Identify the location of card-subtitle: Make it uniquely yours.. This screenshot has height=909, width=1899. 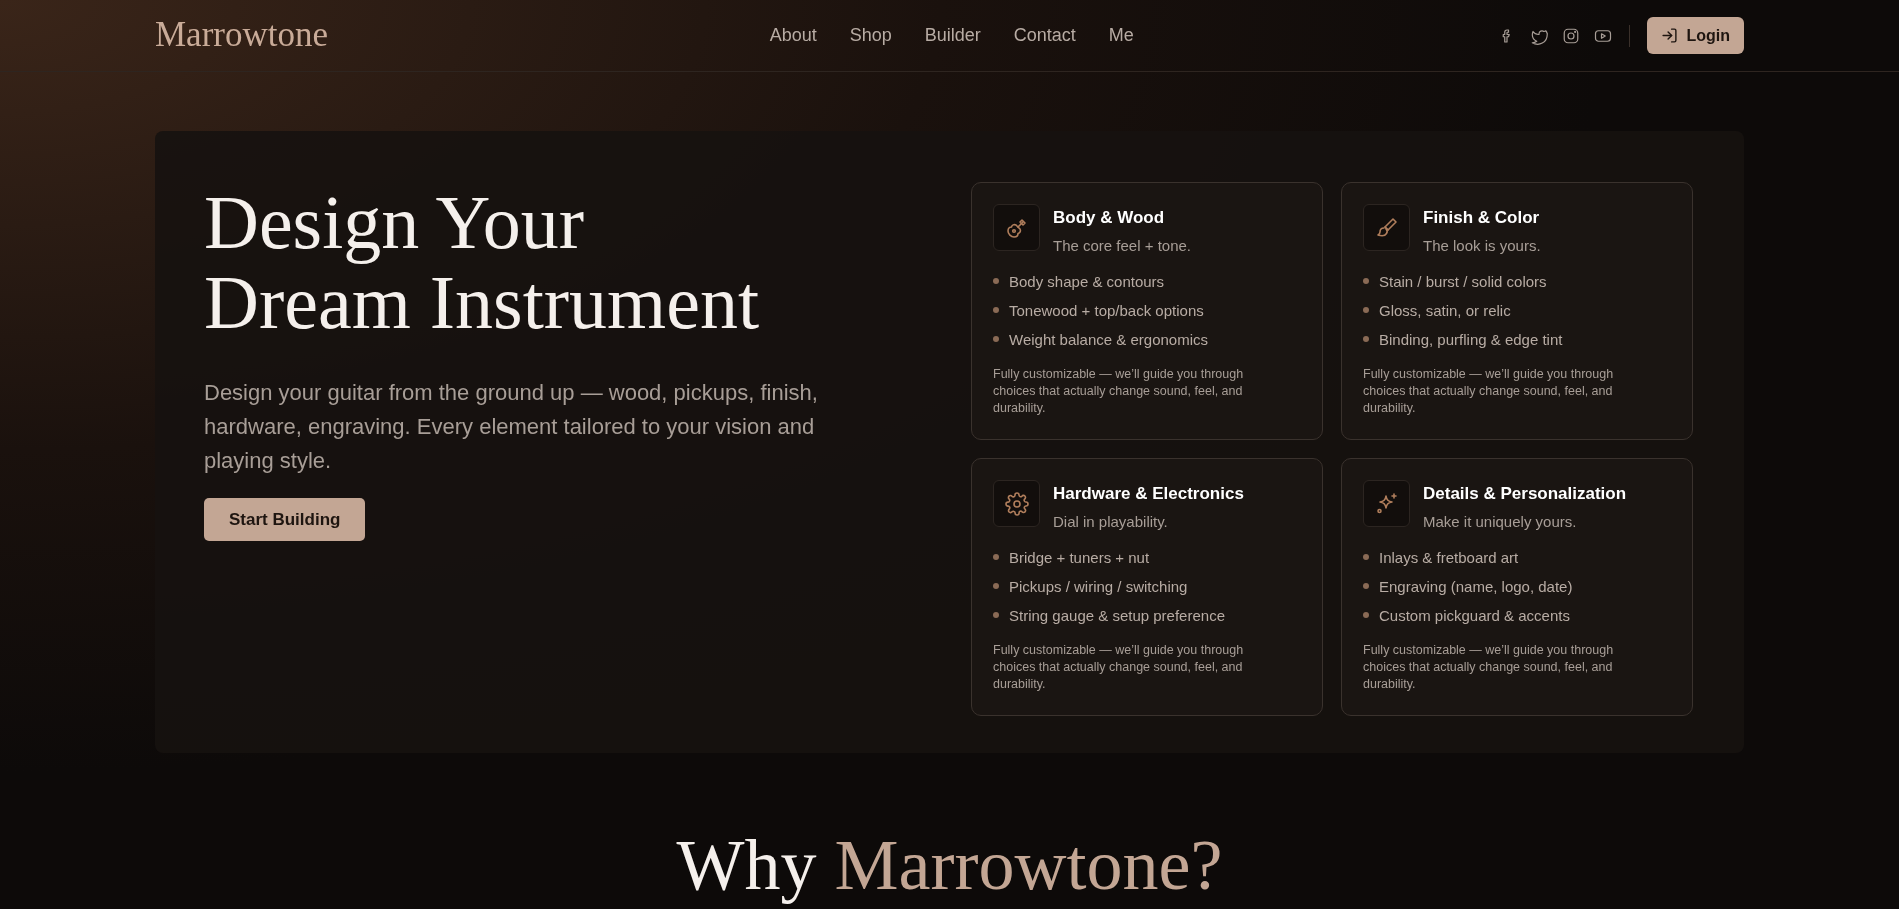
(1500, 522).